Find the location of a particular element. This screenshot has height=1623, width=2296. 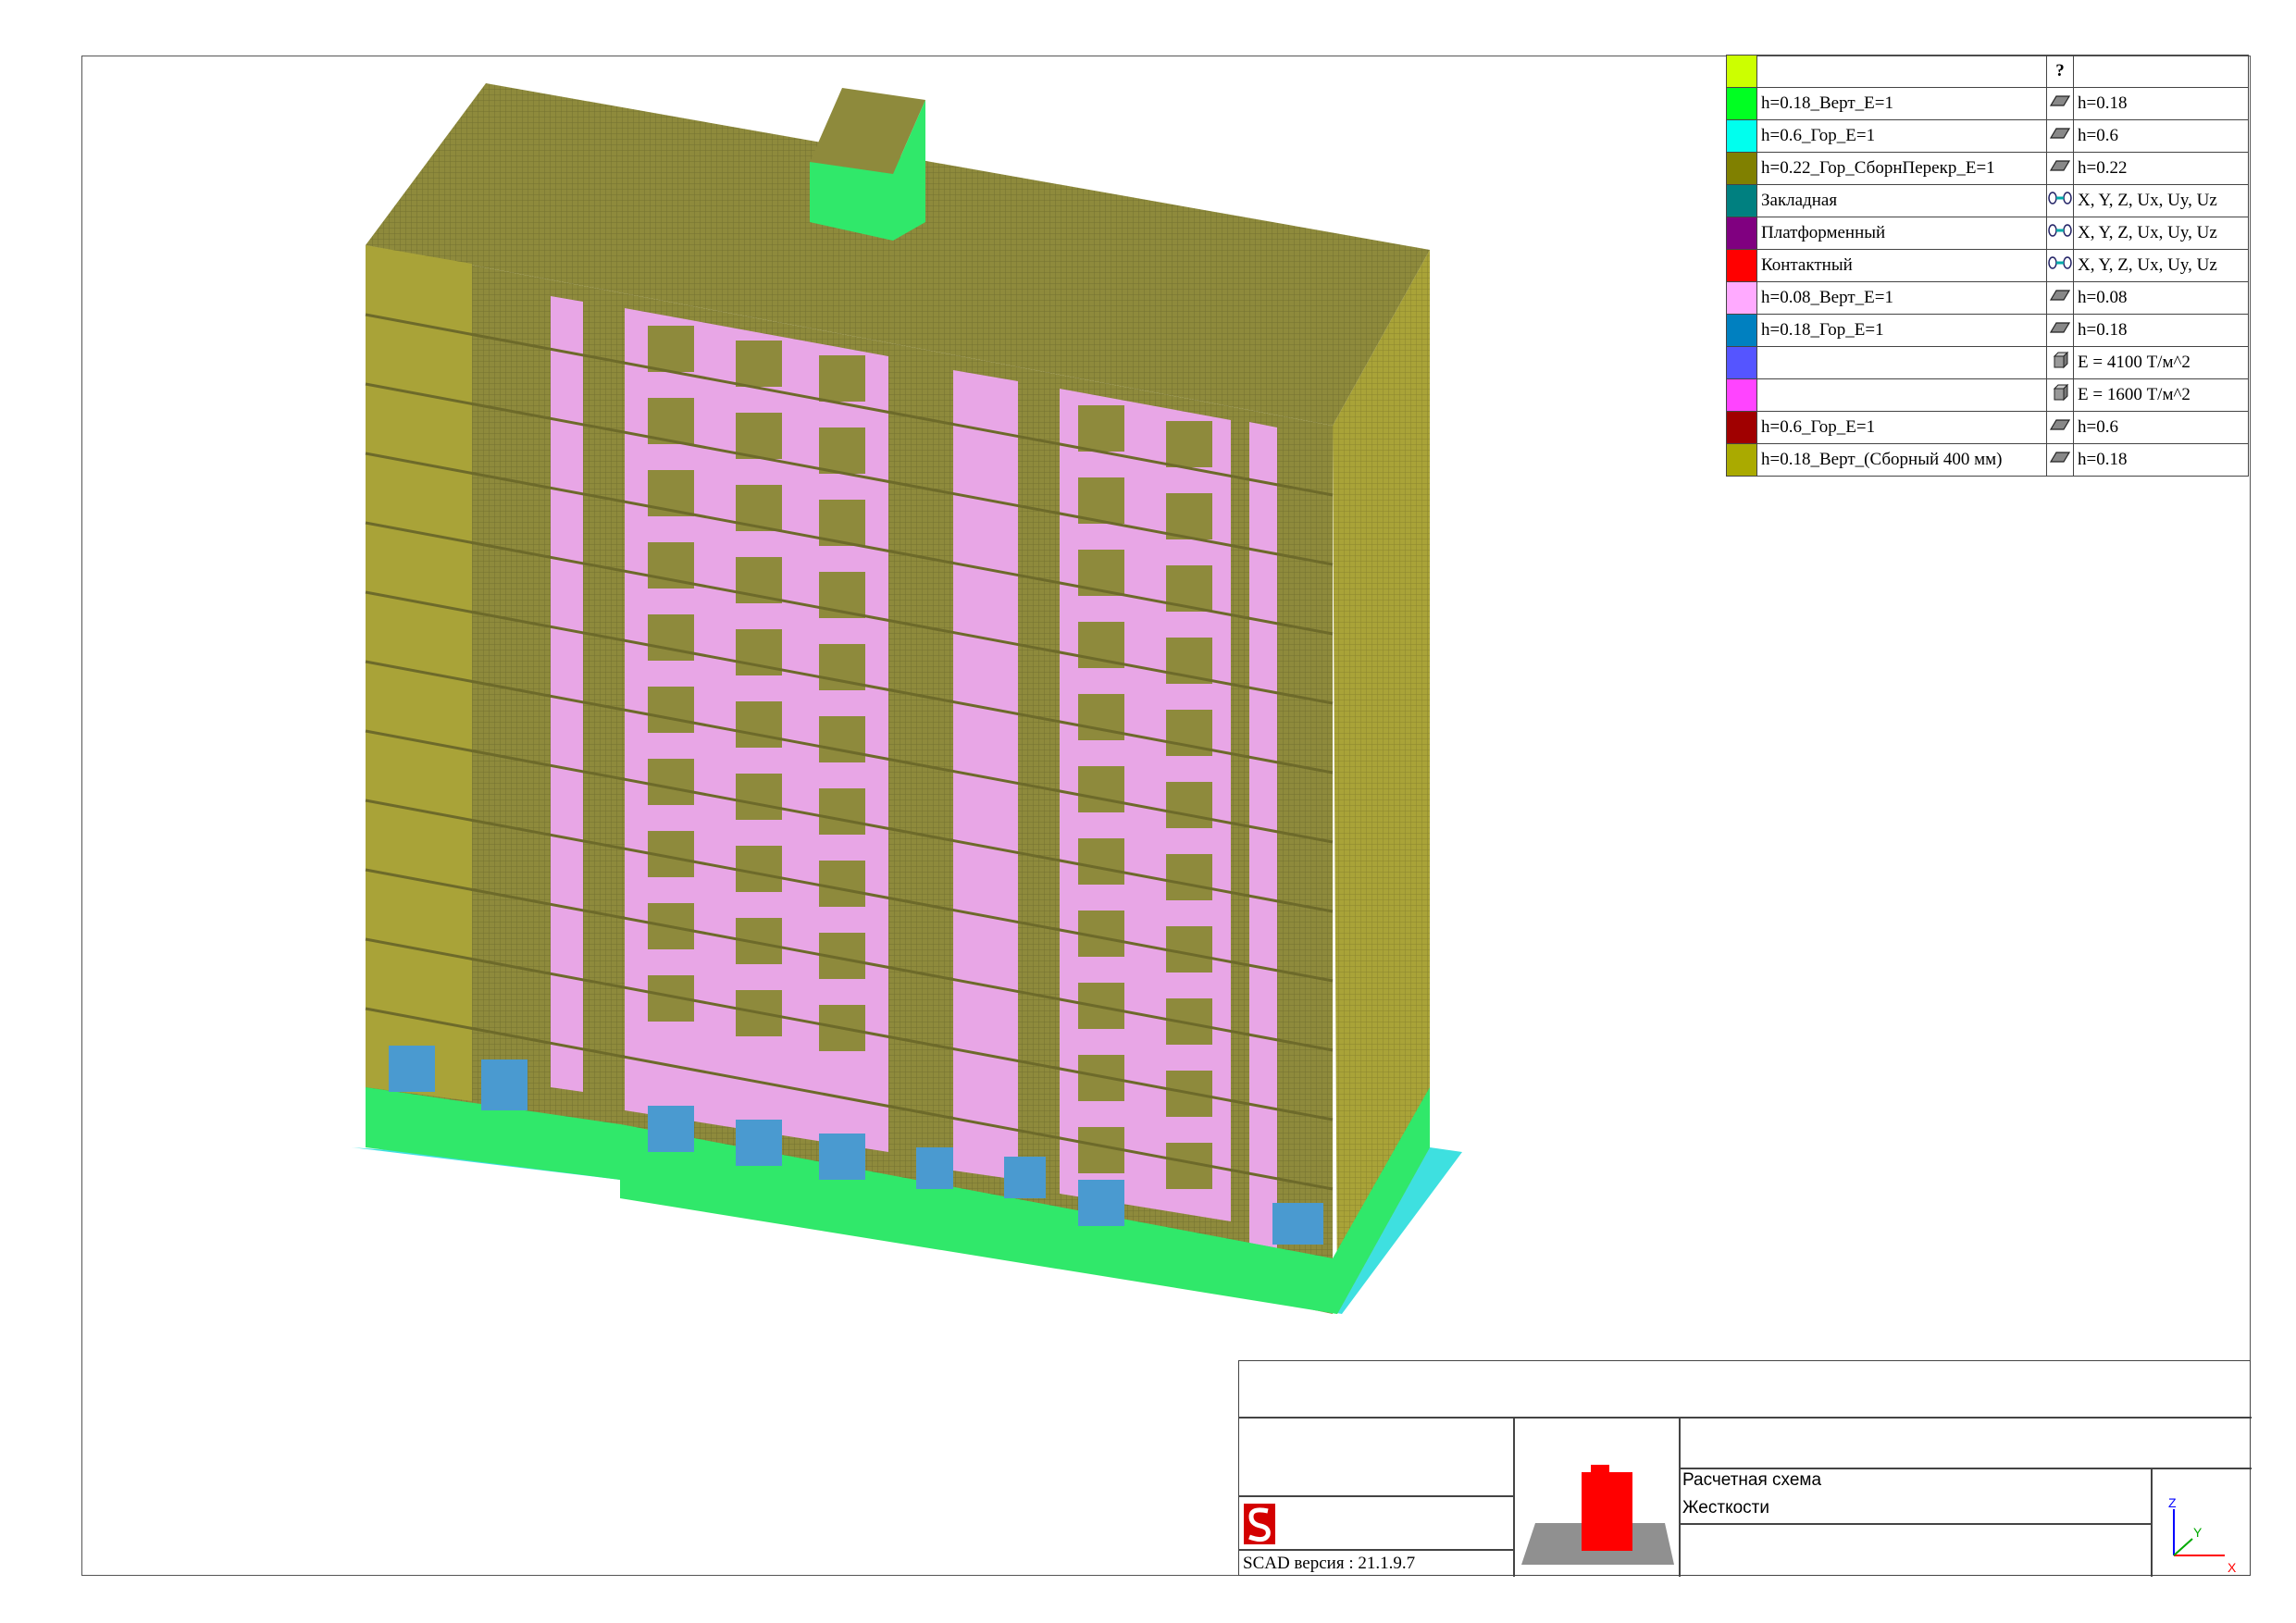

legend-name: Контактный is located at coordinates (1901, 265).